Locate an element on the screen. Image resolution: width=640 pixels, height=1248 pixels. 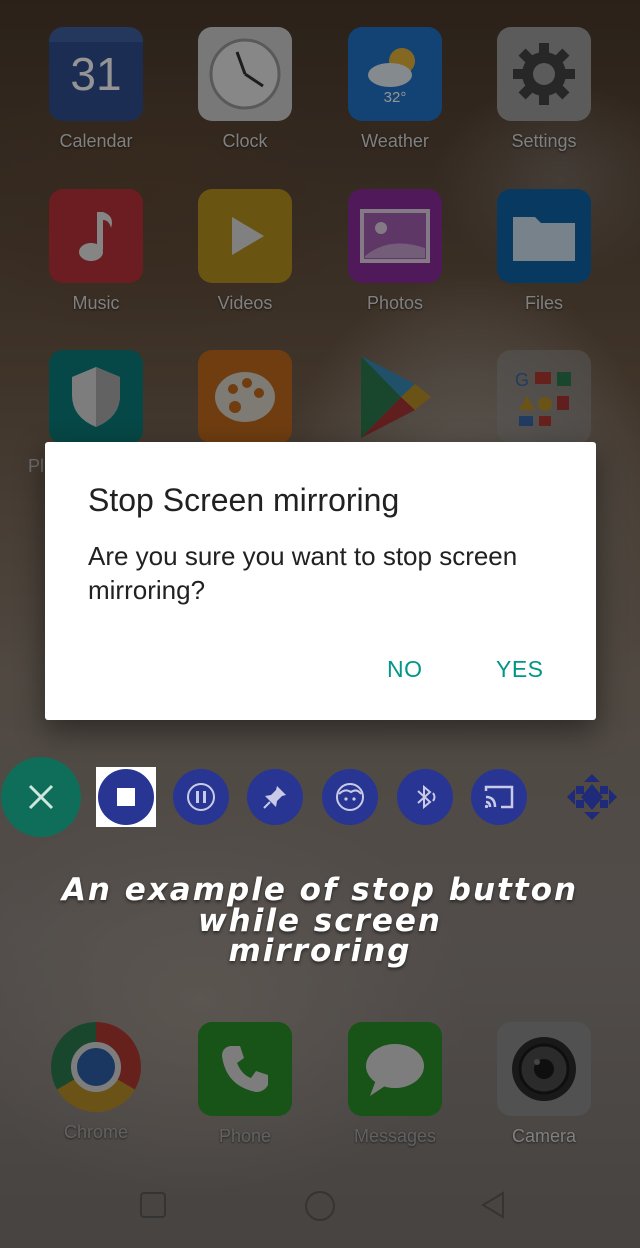
pin-icon is located at coordinates (274, 797).